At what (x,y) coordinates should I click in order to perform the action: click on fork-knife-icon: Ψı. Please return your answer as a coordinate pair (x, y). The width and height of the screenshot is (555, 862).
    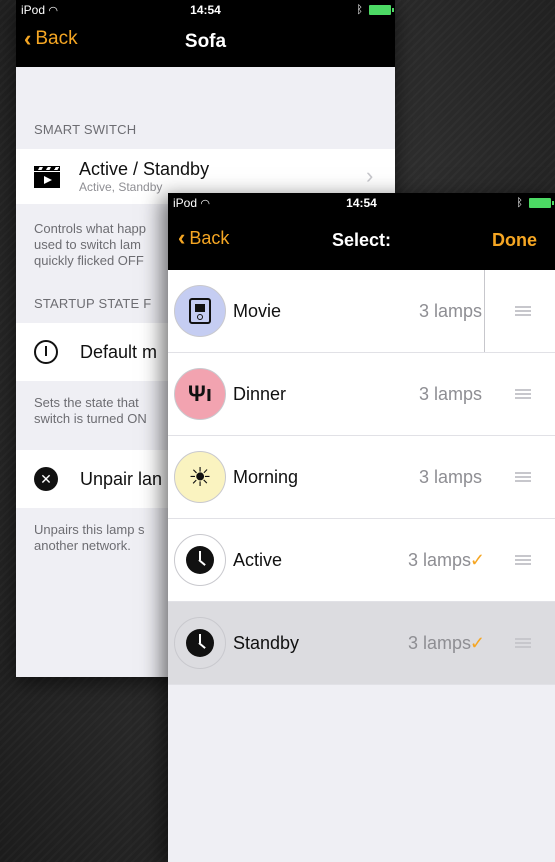
    Looking at the image, I should click on (200, 393).